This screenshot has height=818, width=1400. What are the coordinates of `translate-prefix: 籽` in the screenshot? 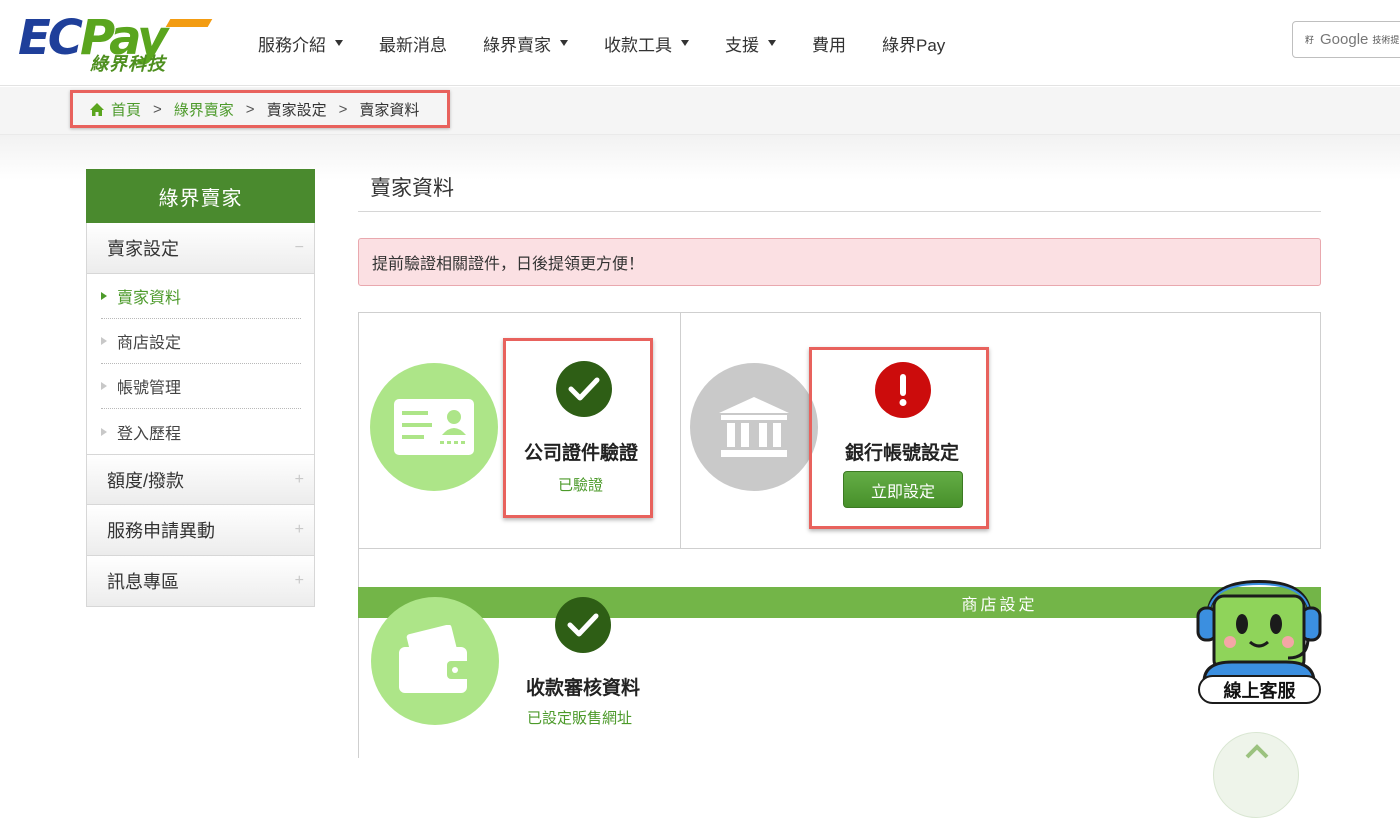 It's located at (1310, 40).